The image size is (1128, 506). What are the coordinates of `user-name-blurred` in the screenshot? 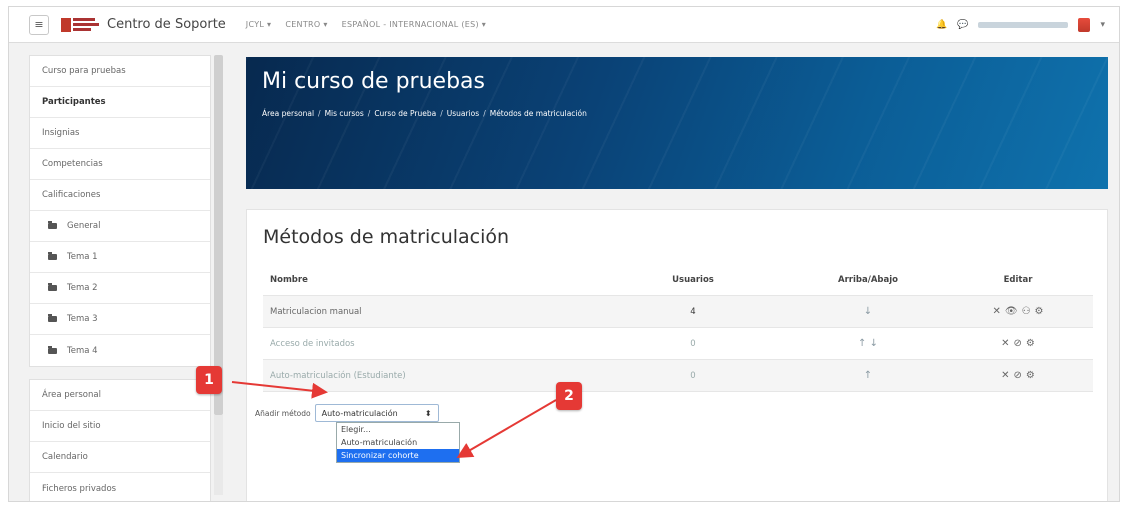 It's located at (1023, 24).